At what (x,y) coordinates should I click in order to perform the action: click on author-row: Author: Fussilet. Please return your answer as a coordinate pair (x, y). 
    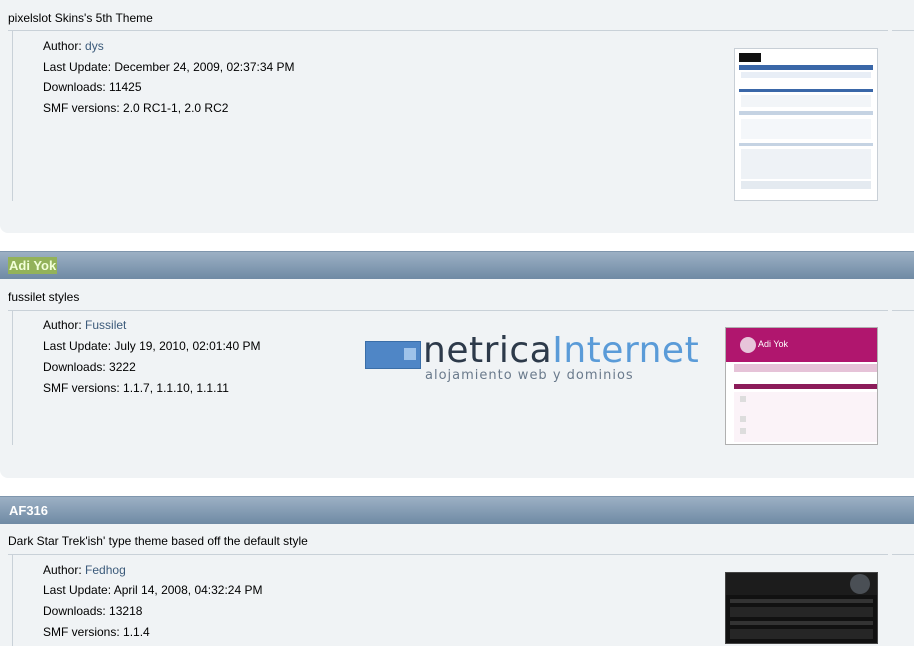
    Looking at the image, I should click on (84, 325).